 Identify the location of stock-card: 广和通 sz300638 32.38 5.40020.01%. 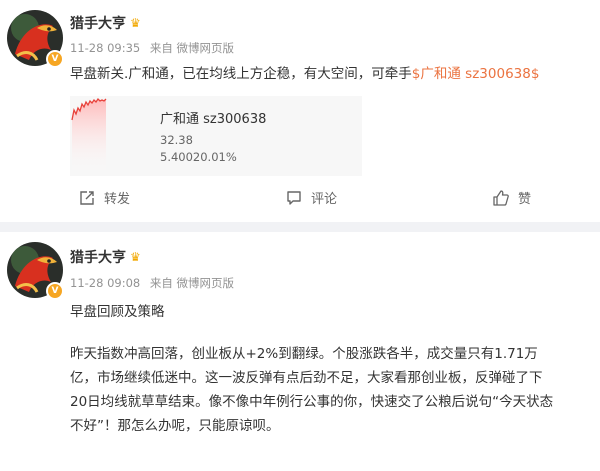
(216, 136).